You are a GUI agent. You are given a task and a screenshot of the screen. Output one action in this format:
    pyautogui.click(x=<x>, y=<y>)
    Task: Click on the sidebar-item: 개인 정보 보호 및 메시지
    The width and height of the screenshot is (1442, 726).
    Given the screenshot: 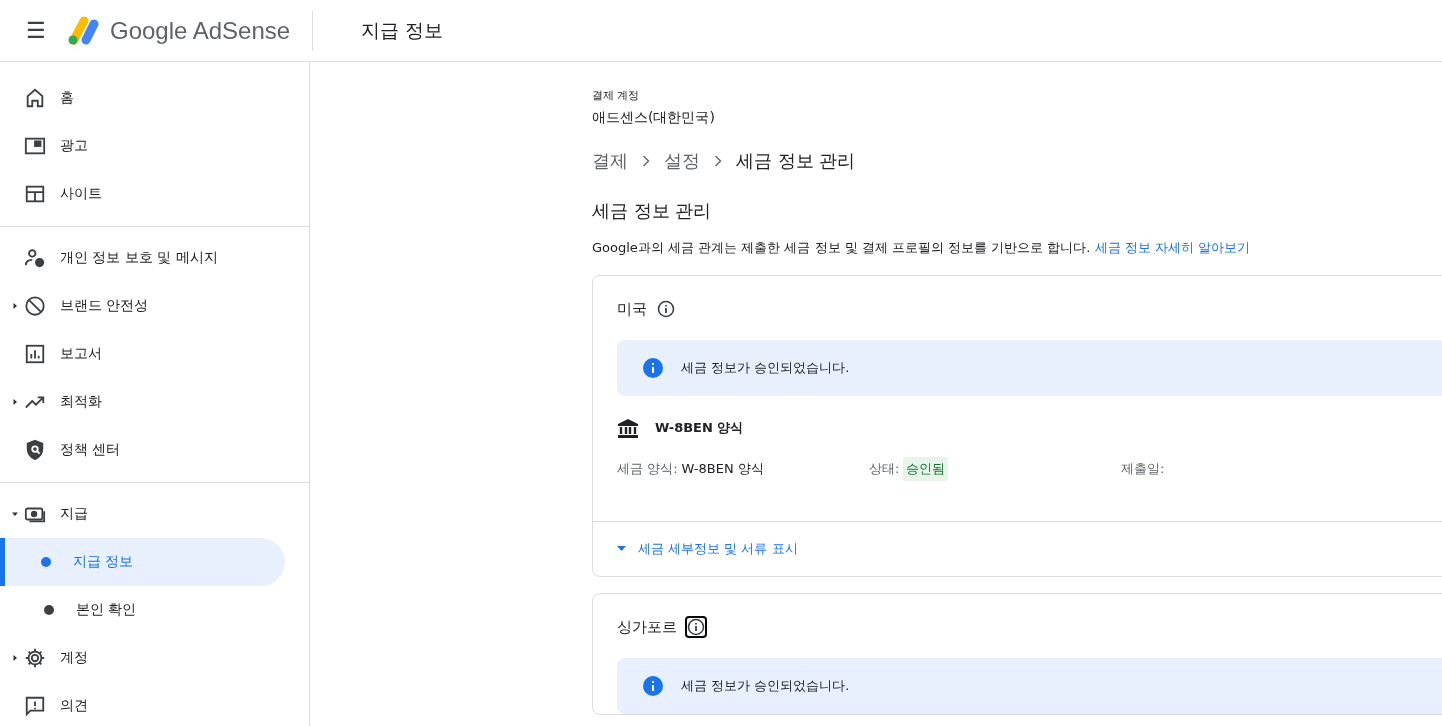 What is the action you would take?
    pyautogui.click(x=154, y=258)
    